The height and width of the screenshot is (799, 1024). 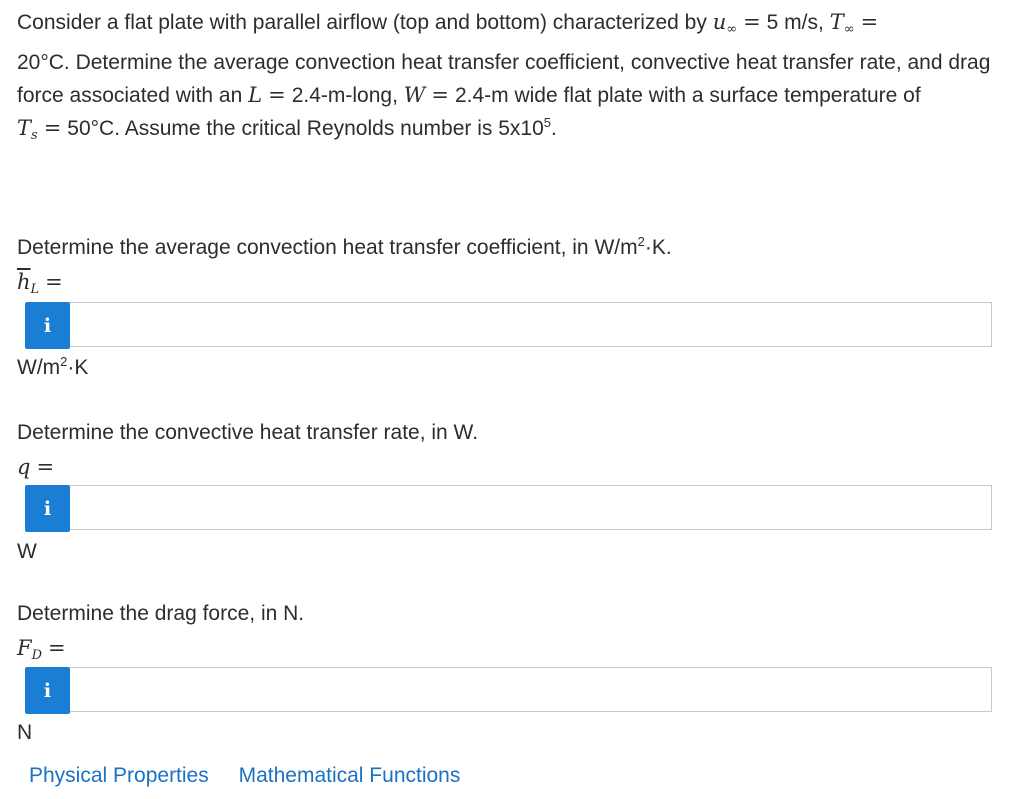 What do you see at coordinates (344, 95) in the screenshot?
I see `length-value: 2.4-m-long,` at bounding box center [344, 95].